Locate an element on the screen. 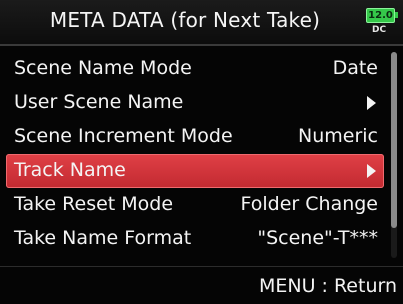  menu-item-user-scene-name: User Scene Name is located at coordinates (195, 103).